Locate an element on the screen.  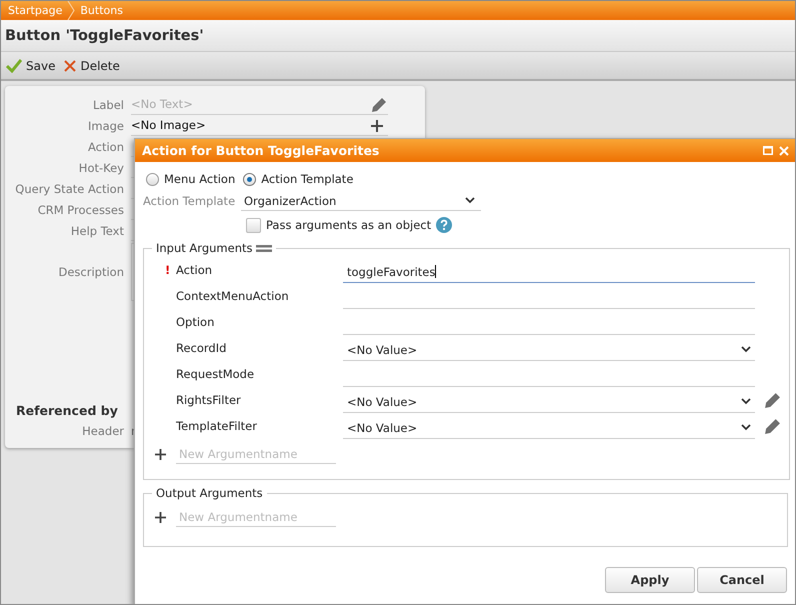
field-label: Description is located at coordinates (91, 272).